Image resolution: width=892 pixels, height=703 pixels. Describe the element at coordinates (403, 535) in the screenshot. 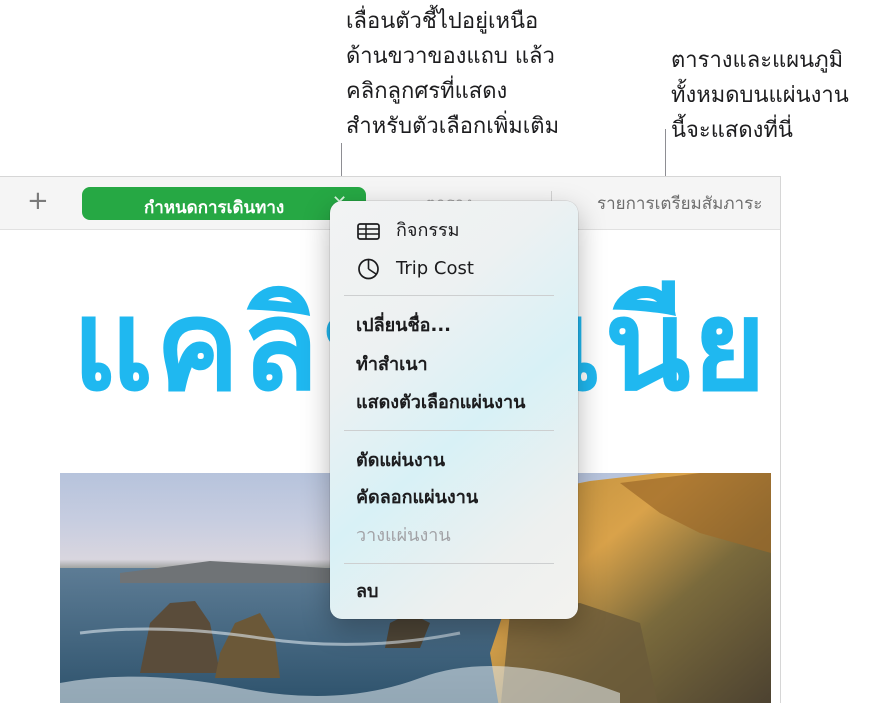

I see `menu-item-paste-sheet: วางแผ่นงาน` at that location.